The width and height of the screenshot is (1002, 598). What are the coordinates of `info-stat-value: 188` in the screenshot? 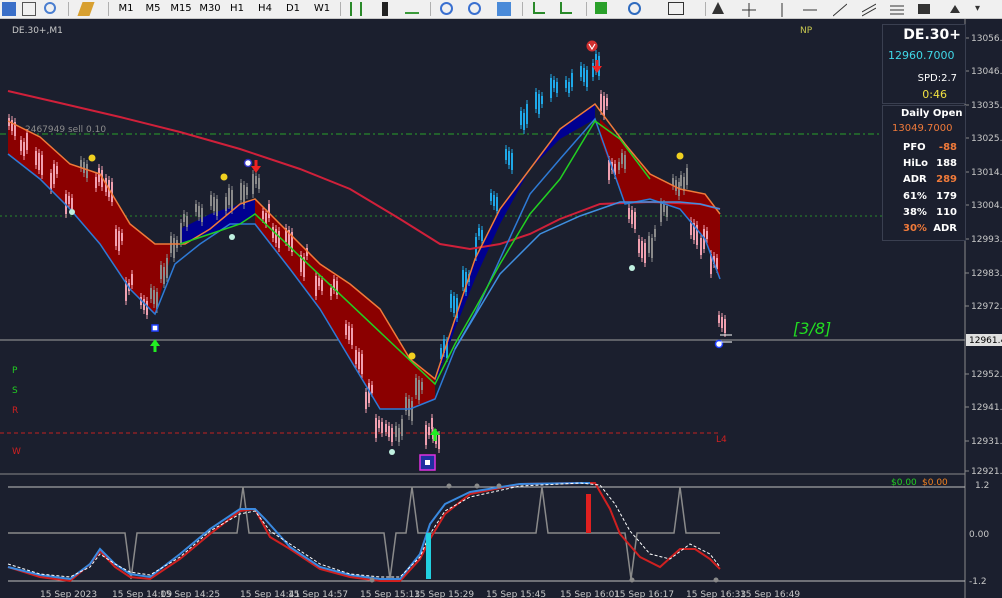 It's located at (946, 164).